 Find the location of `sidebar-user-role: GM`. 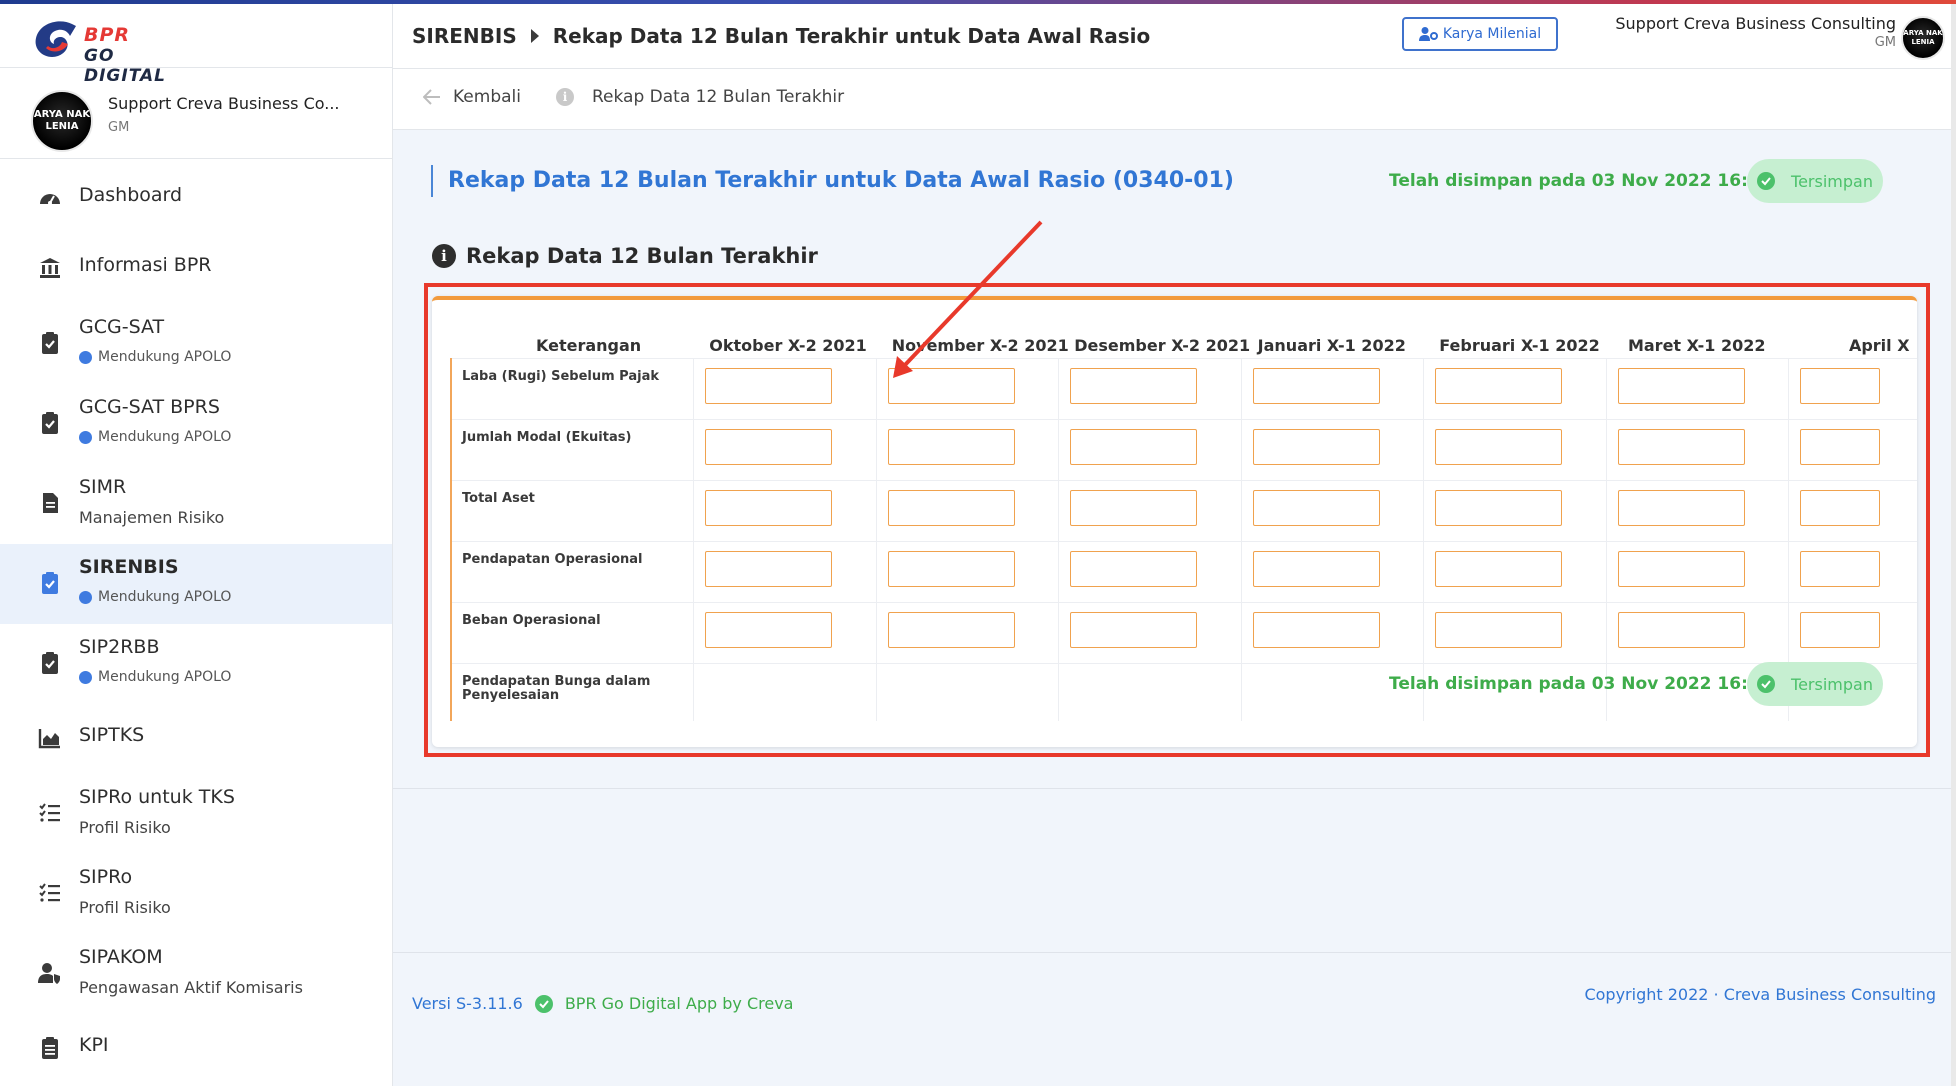

sidebar-user-role: GM is located at coordinates (119, 127).